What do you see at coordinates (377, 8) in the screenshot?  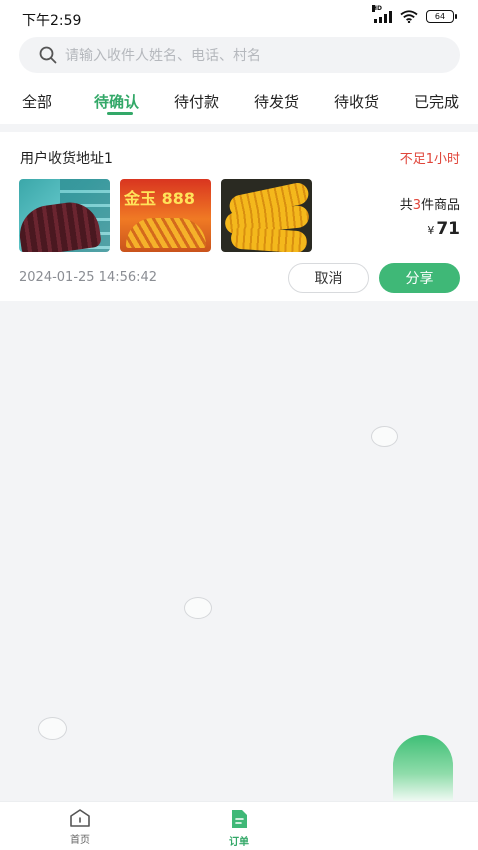 I see `network-label: HD` at bounding box center [377, 8].